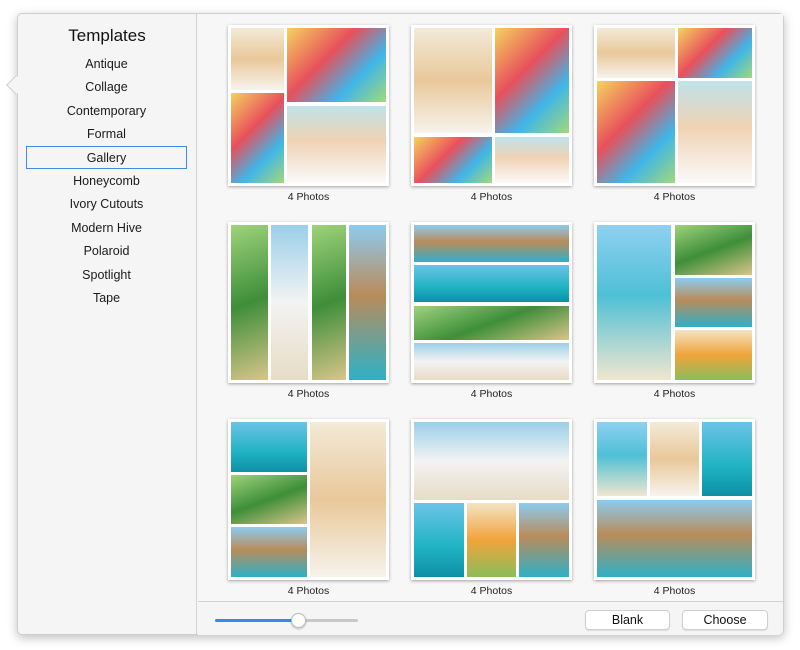  What do you see at coordinates (106, 274) in the screenshot?
I see `sidebar-item-spotlight: Spotlight` at bounding box center [106, 274].